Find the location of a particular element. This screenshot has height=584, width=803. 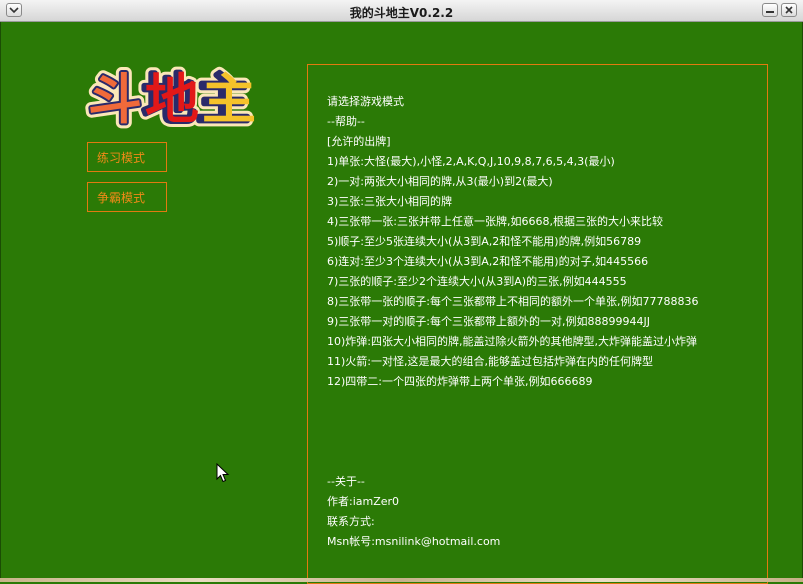

rule-line: 6)连对:至少3个连续大小(从3到A,2和怪不能用)的对子,如445566 is located at coordinates (488, 261).